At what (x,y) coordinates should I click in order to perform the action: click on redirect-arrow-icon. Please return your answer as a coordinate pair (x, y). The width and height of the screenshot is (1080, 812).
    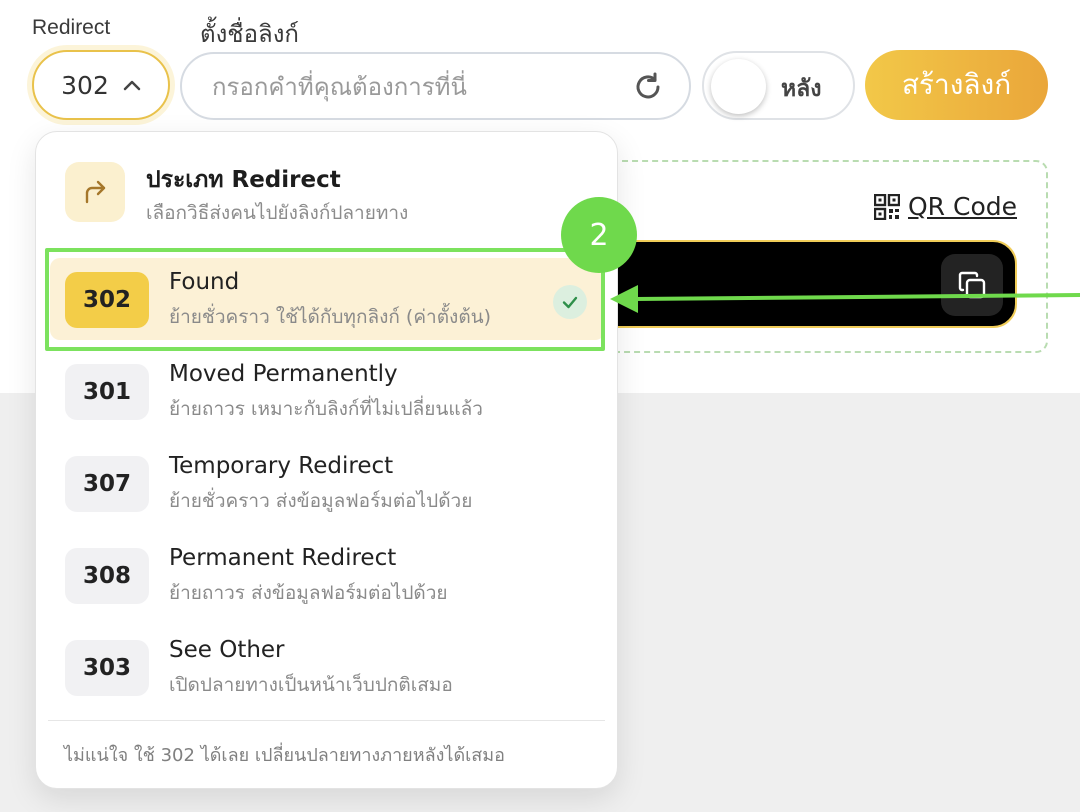
    Looking at the image, I should click on (95, 192).